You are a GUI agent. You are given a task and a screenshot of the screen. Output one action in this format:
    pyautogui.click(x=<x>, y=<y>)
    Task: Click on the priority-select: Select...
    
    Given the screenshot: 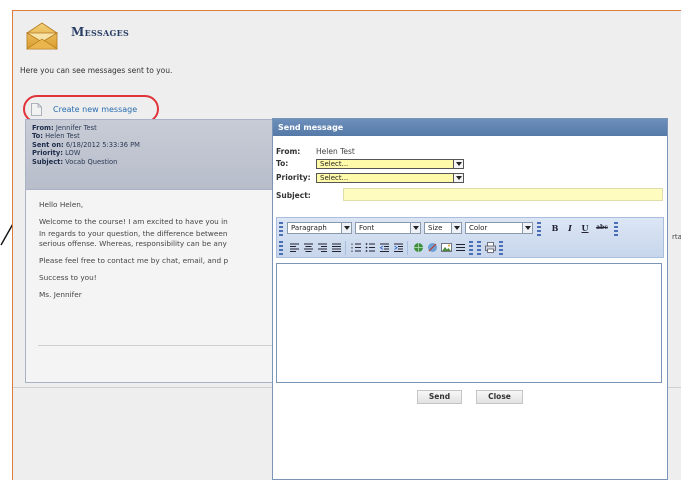 What is the action you would take?
    pyautogui.click(x=390, y=178)
    